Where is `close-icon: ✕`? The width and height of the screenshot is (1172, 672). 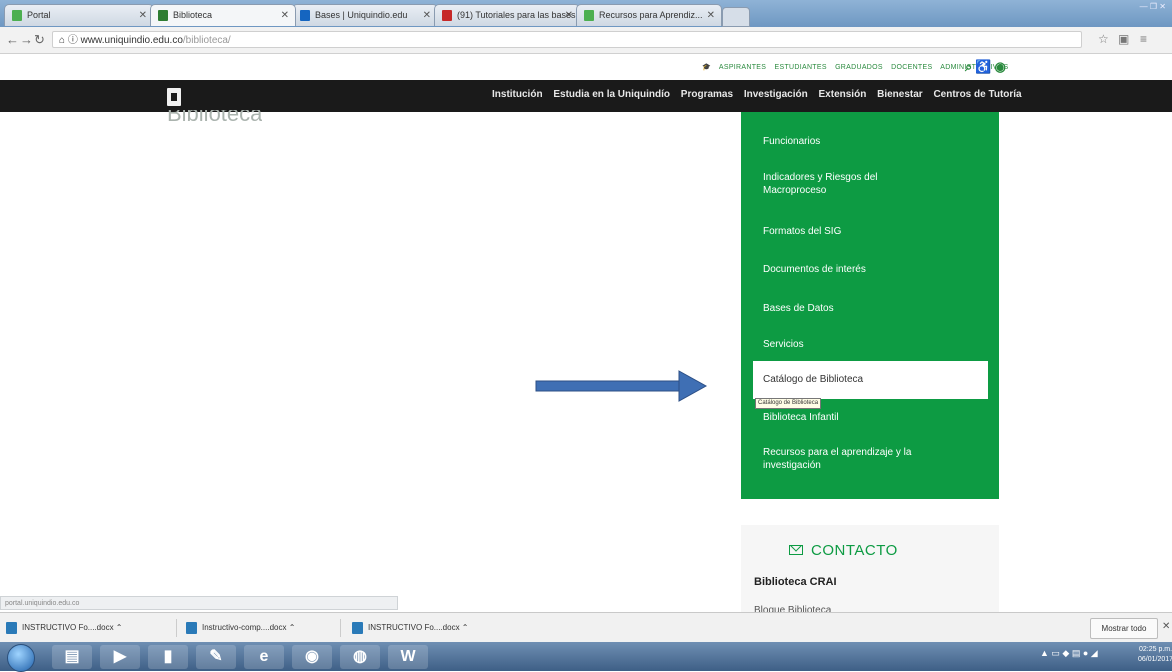
close-icon: ✕ is located at coordinates (1166, 626).